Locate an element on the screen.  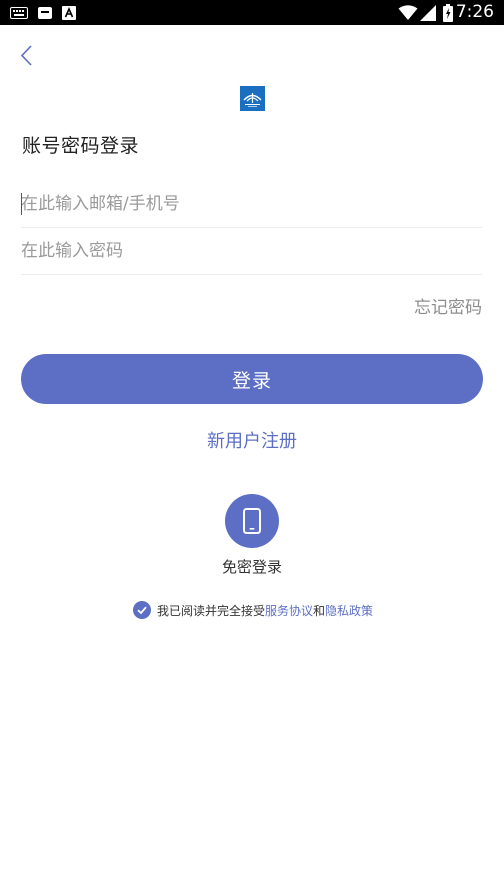
smartphone-icon is located at coordinates (252, 521).